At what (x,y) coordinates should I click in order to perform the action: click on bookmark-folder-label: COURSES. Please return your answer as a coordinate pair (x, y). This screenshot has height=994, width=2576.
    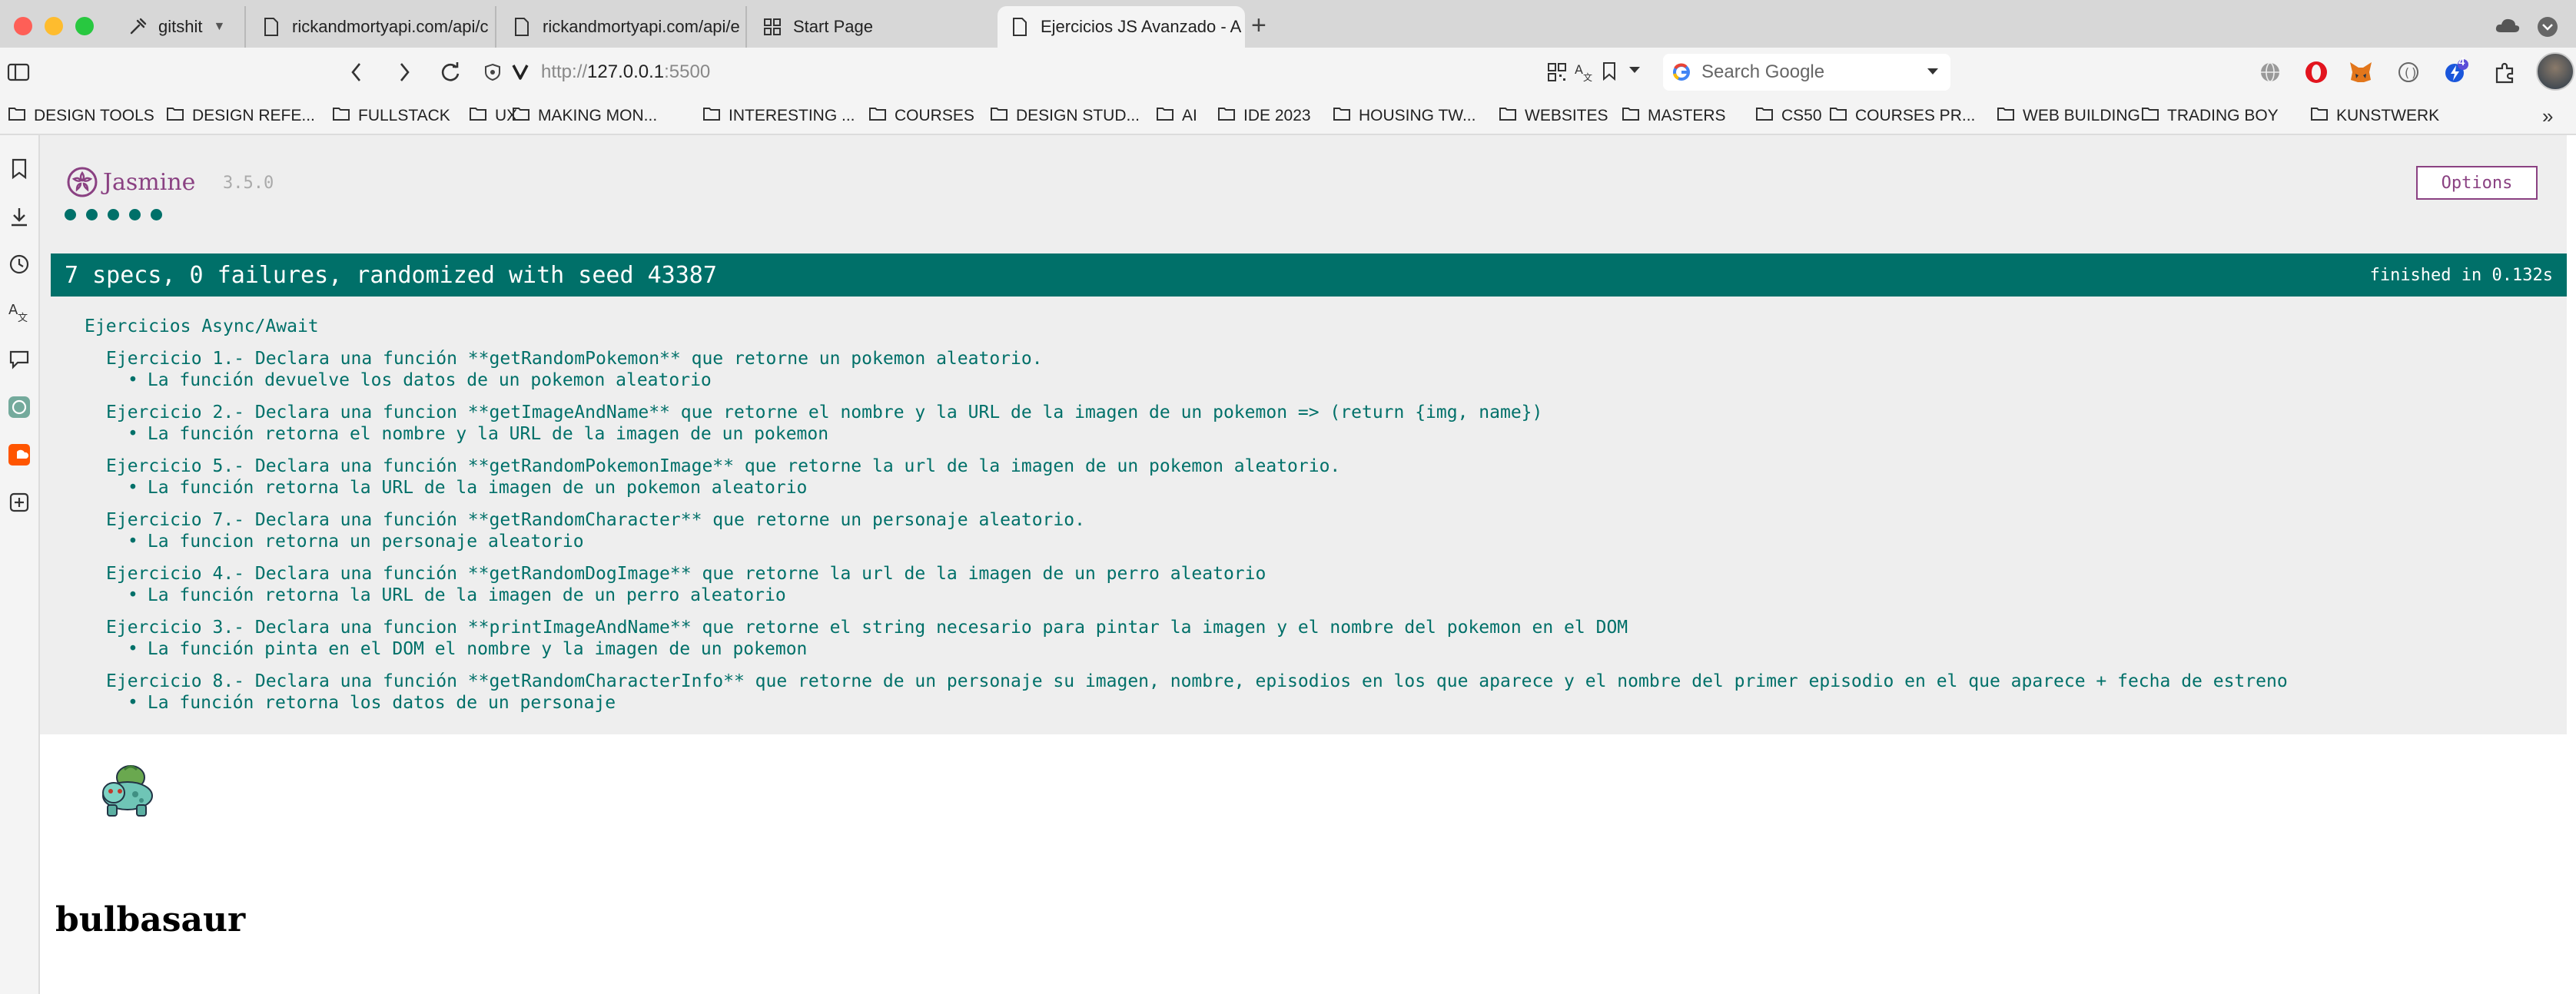
    Looking at the image, I should click on (934, 116).